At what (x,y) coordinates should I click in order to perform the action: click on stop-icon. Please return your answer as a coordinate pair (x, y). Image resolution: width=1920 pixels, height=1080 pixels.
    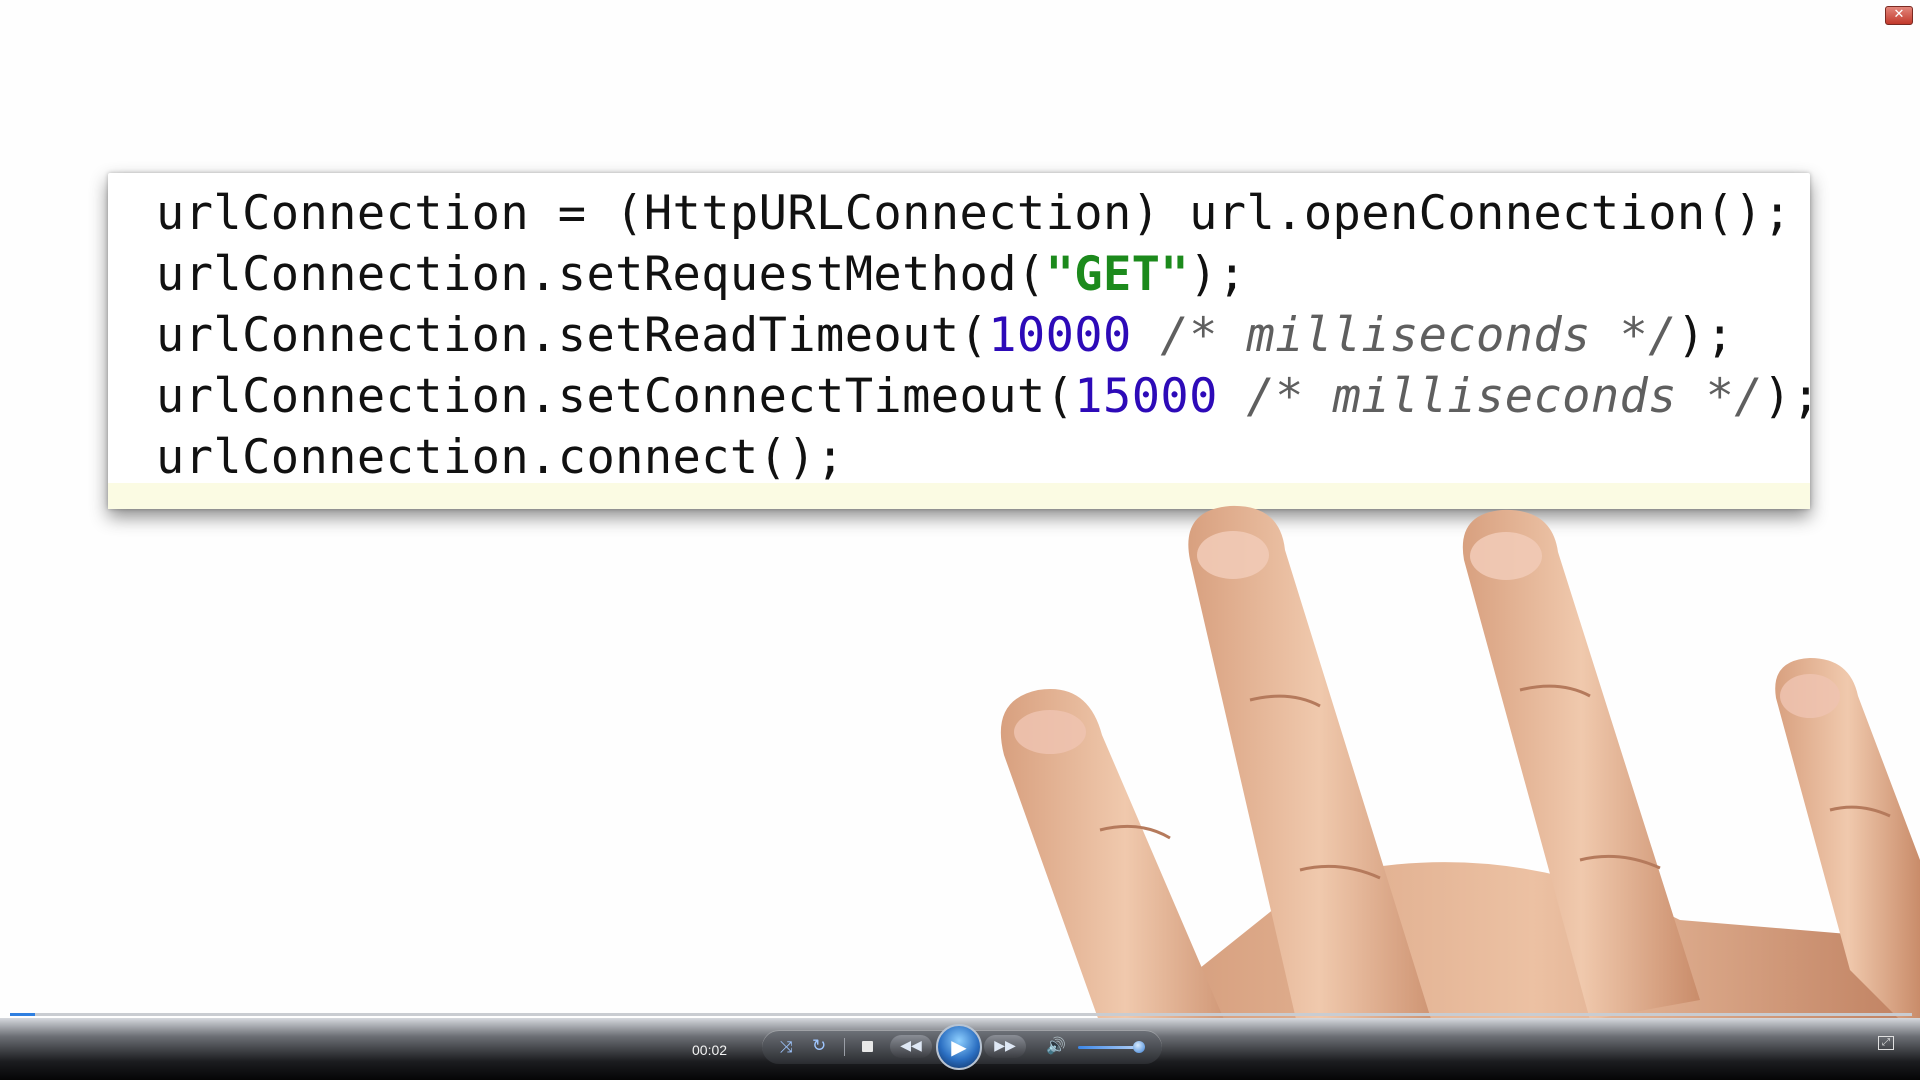
    Looking at the image, I should click on (867, 1046).